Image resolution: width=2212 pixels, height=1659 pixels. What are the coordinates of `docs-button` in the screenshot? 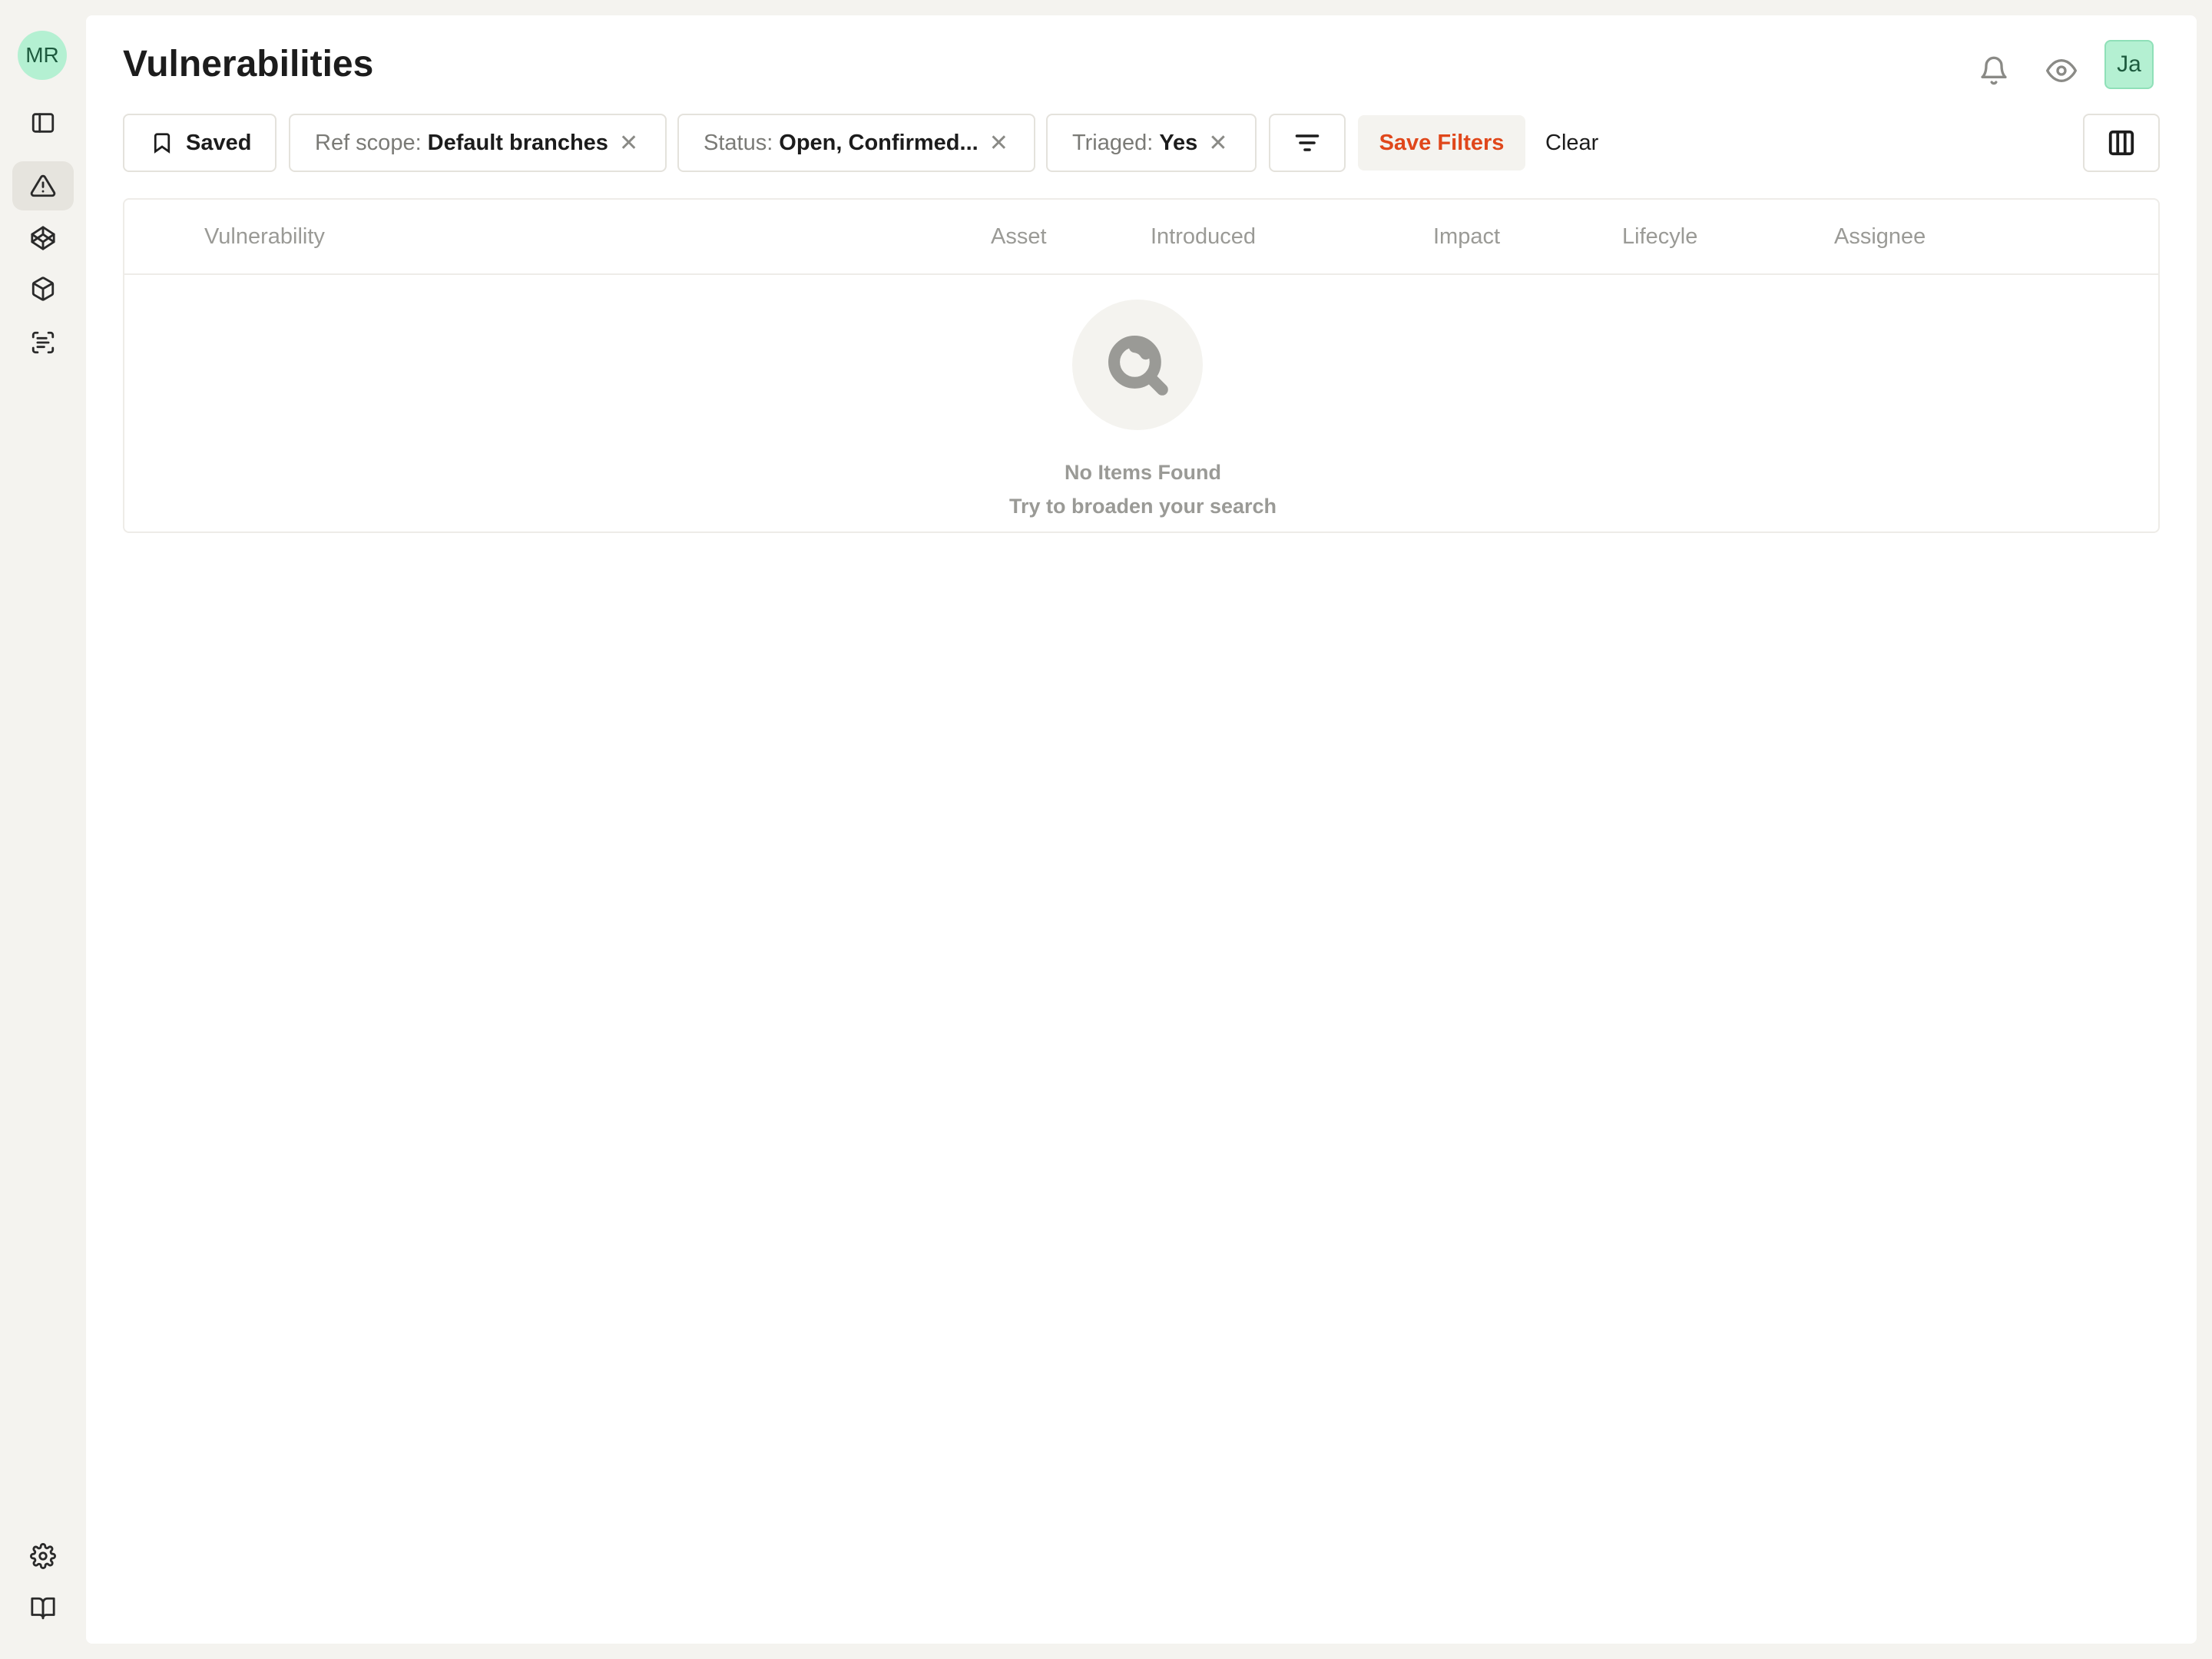 It's located at (43, 1608).